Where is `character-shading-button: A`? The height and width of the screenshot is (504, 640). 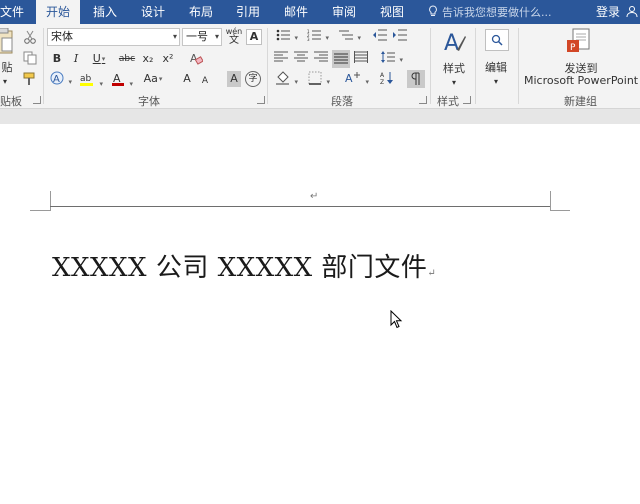 character-shading-button: A is located at coordinates (234, 79).